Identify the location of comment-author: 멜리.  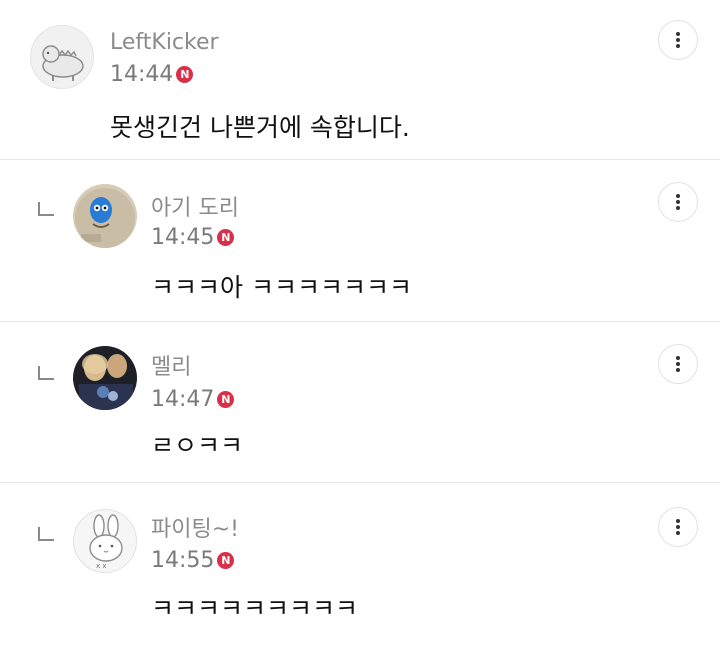
(171, 365).